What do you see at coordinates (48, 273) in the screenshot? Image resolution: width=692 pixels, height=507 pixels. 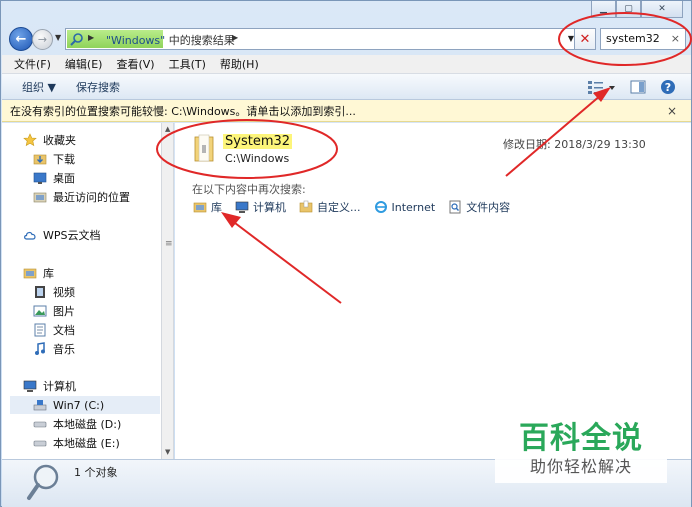 I see `nav-libraries-label: 库` at bounding box center [48, 273].